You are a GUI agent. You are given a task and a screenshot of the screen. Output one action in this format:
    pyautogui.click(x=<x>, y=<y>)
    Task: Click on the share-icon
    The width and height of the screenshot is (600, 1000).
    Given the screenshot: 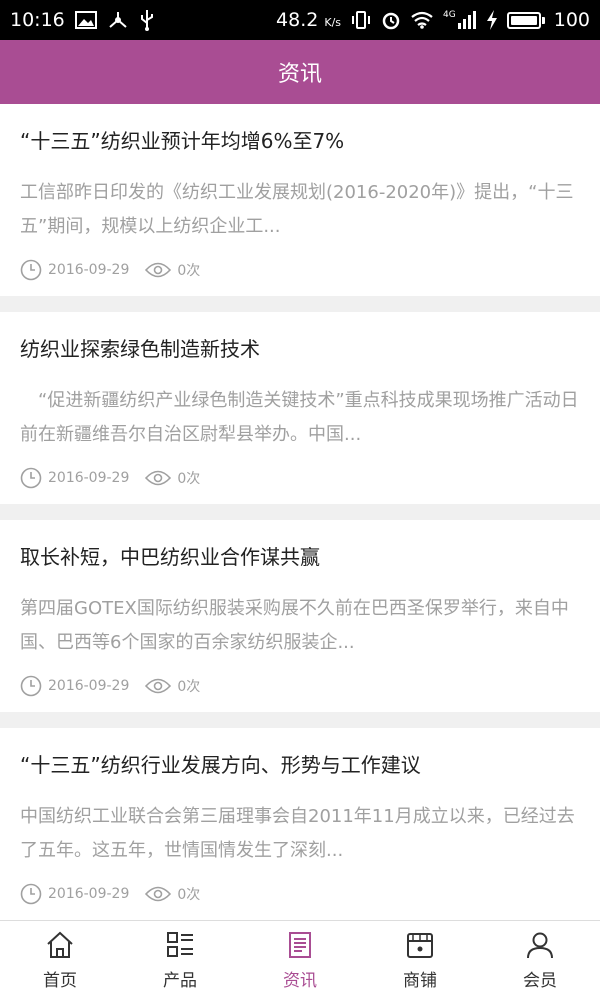 What is the action you would take?
    pyautogui.click(x=118, y=20)
    